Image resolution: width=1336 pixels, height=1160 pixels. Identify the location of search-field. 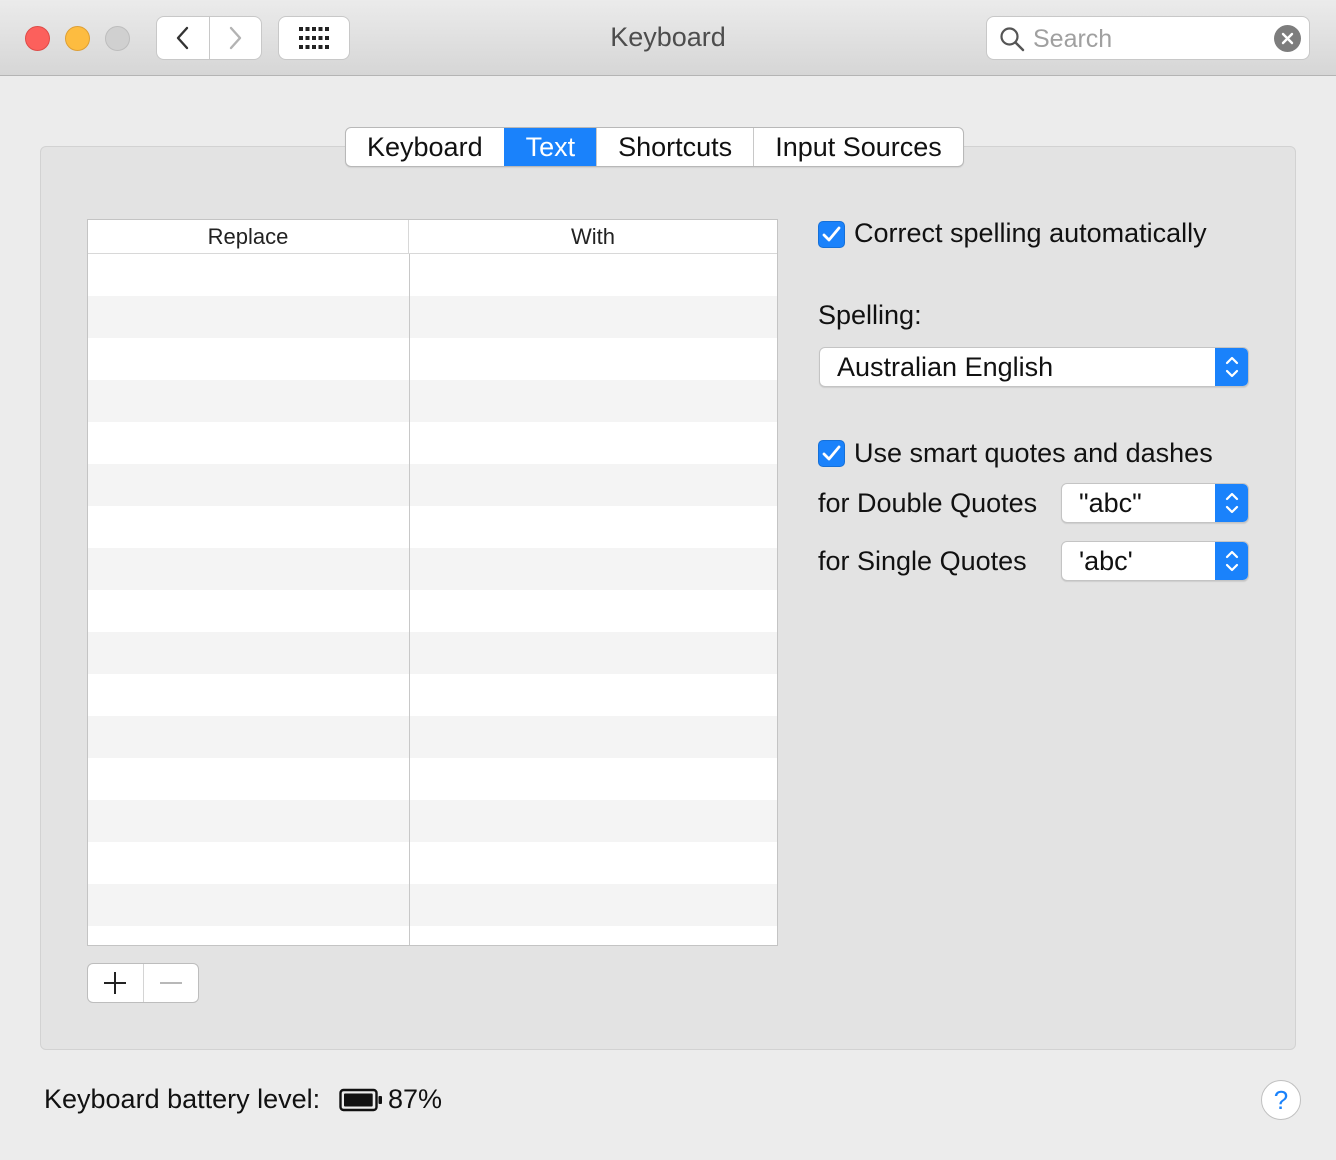
(1148, 38).